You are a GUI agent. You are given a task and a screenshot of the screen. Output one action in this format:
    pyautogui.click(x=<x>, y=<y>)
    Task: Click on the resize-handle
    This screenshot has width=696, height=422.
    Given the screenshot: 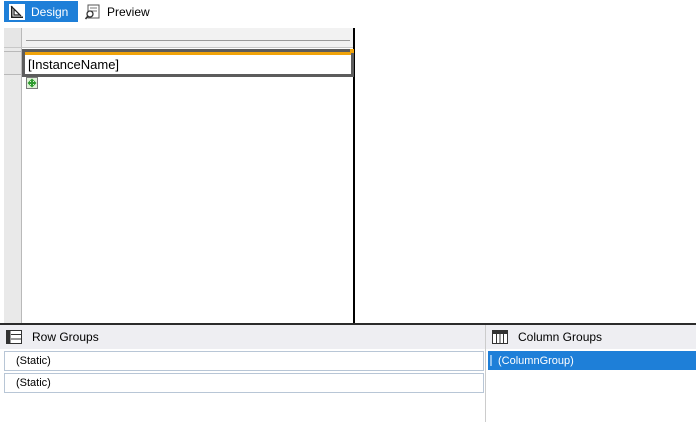 What is the action you would take?
    pyautogui.click(x=352, y=51)
    